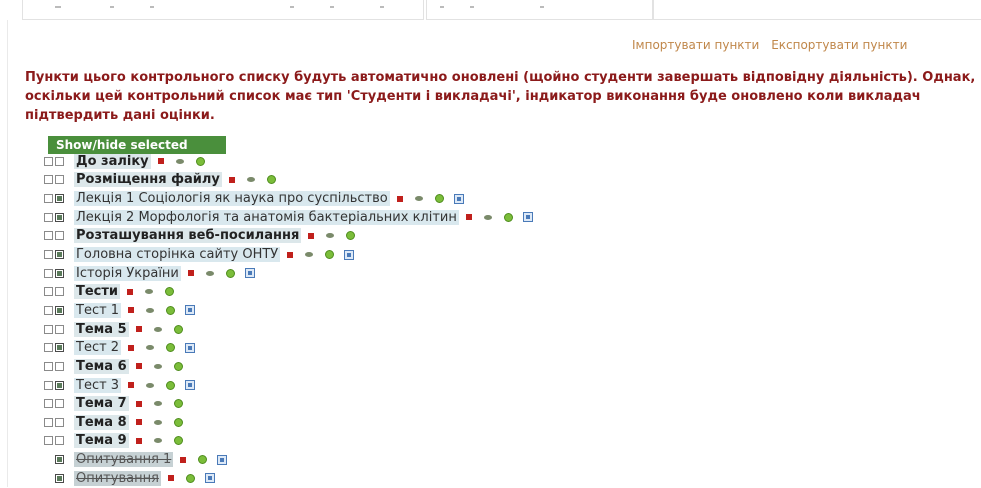  Describe the element at coordinates (695, 45) in the screenshot. I see `import-items-link: Імпортувати пункти` at that location.